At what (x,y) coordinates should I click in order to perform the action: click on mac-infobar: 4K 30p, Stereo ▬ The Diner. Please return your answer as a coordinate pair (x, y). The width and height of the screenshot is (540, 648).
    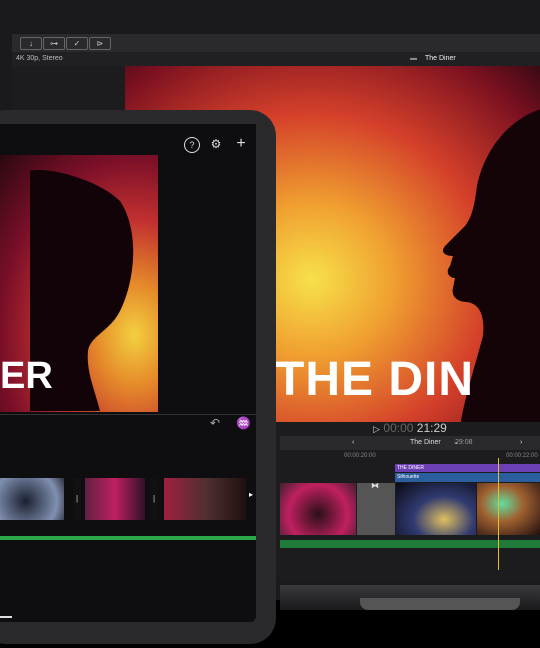
    Looking at the image, I should click on (276, 59).